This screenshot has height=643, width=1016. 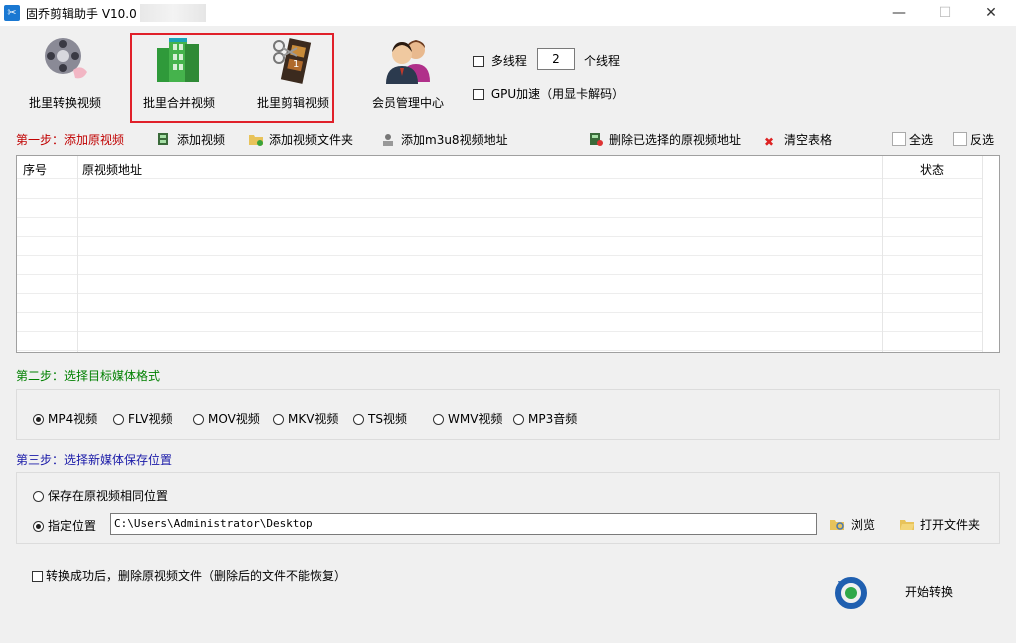 What do you see at coordinates (556, 59) in the screenshot?
I see `thread-count-input: 2` at bounding box center [556, 59].